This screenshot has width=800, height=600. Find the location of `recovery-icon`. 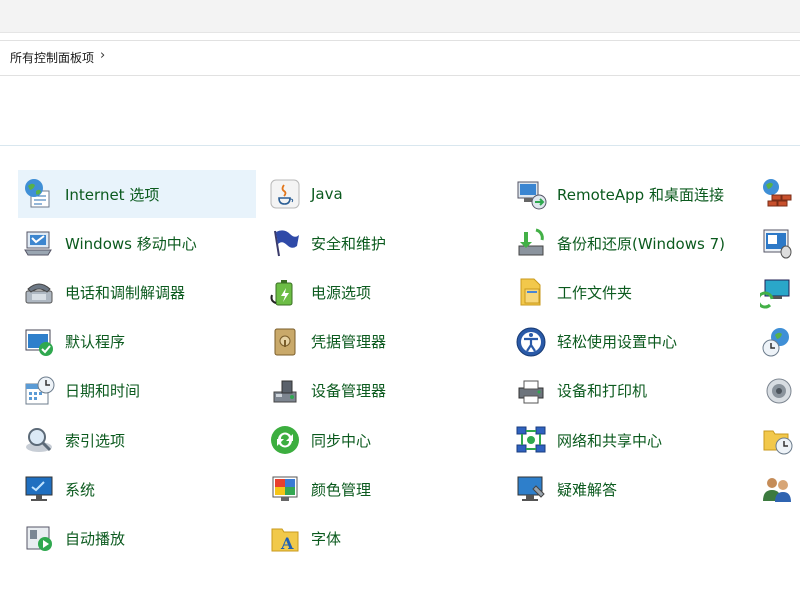

recovery-icon is located at coordinates (777, 292).